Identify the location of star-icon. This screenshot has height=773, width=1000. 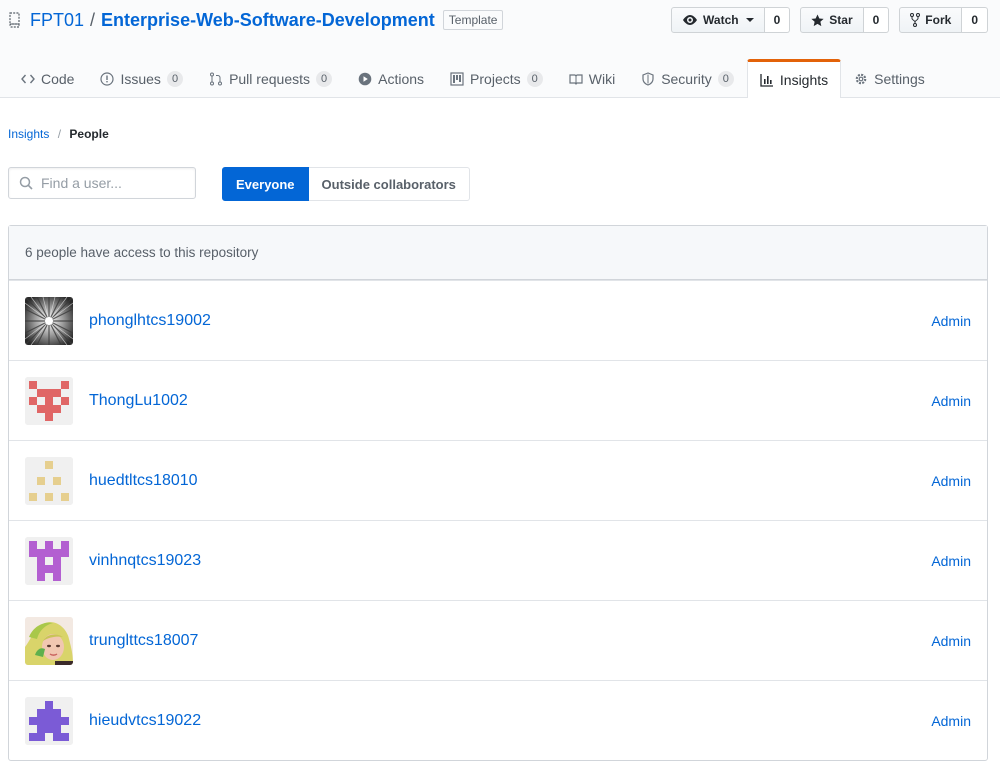
(817, 19).